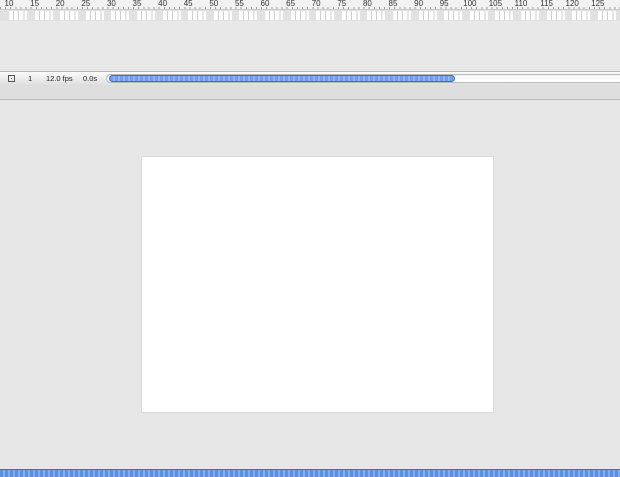 Image resolution: width=620 pixels, height=477 pixels. Describe the element at coordinates (419, 4) in the screenshot. I see `ruler-label: 90` at that location.